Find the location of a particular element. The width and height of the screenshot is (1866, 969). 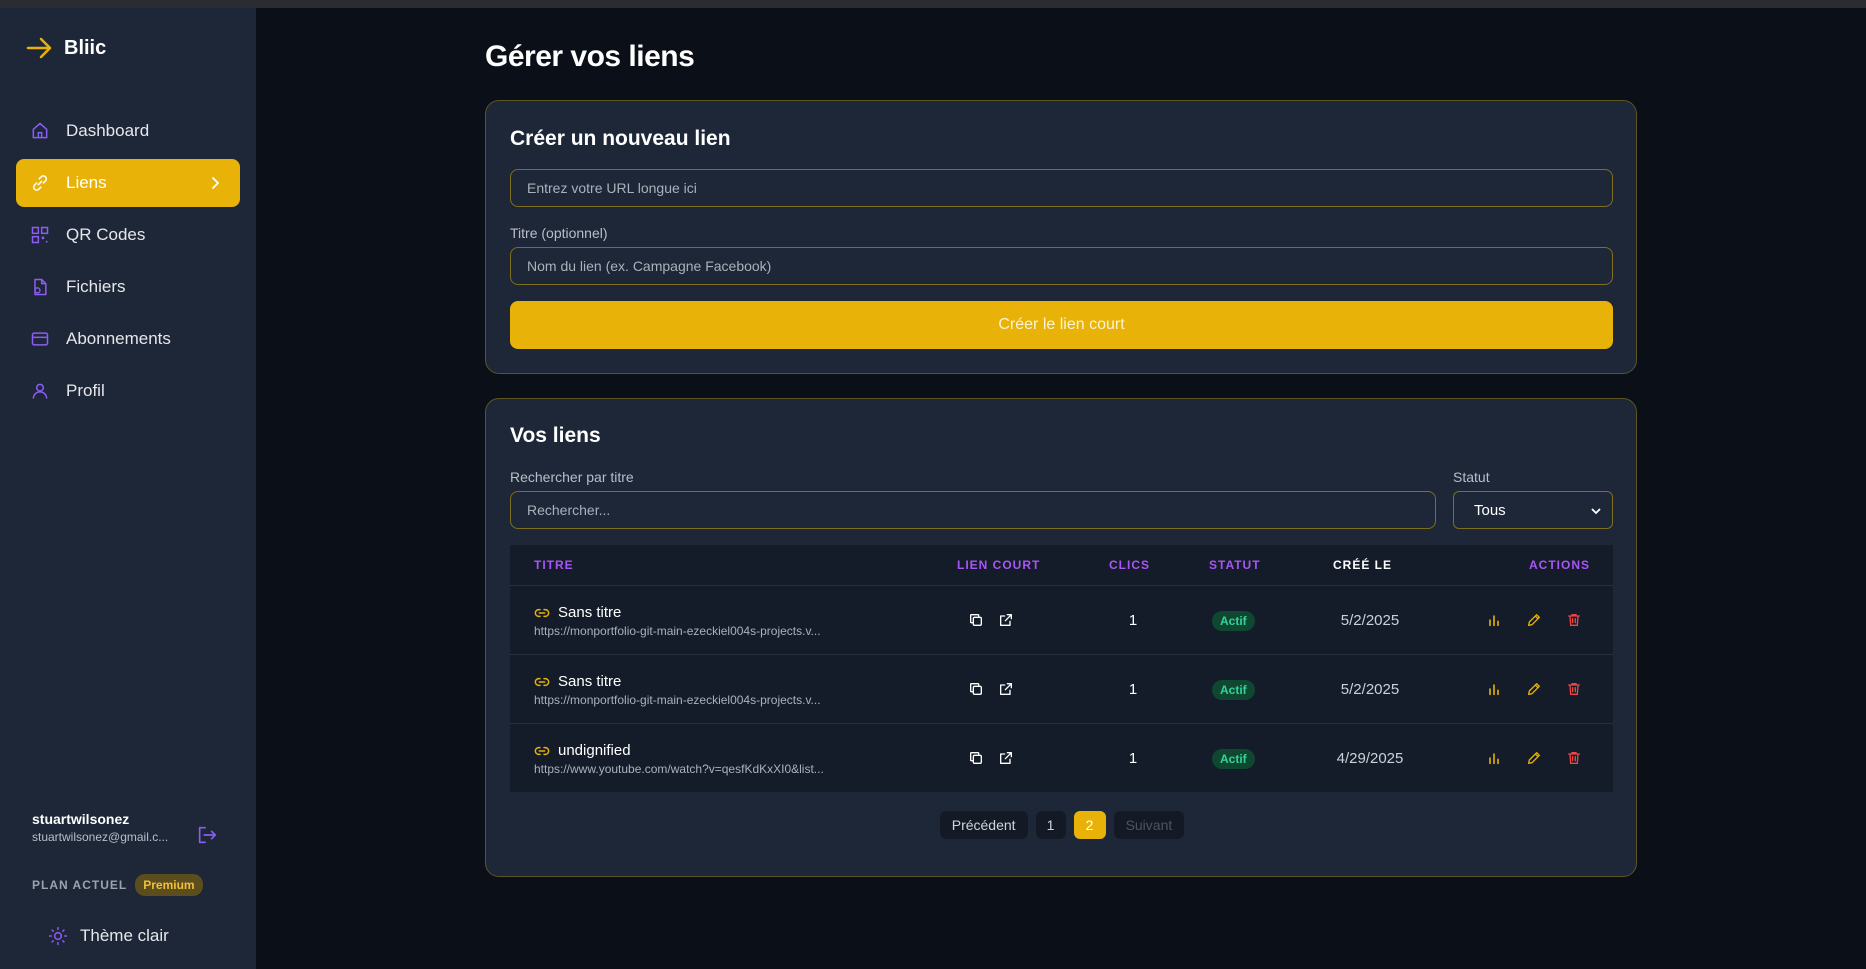

plan-label: PLAN ACTUEL is located at coordinates (80, 885).